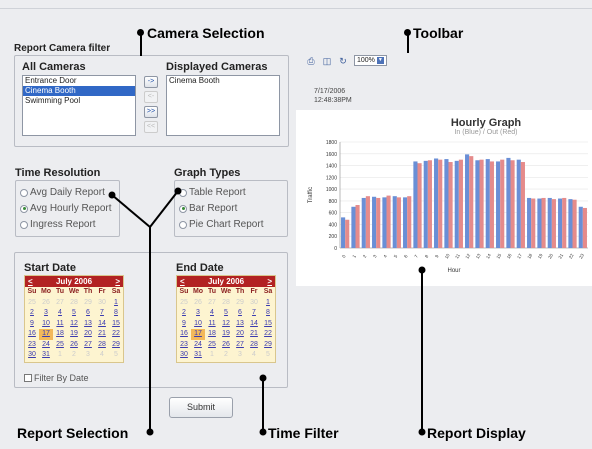 This screenshot has height=449, width=592. I want to click on time-filter-callout: Time Filter, so click(303, 433).